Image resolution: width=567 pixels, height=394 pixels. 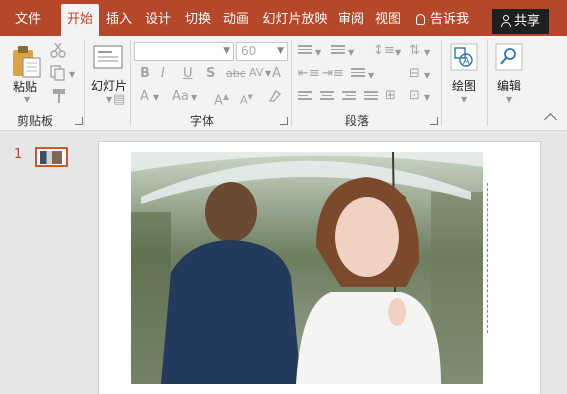 I want to click on tab-view: 视图, so click(x=388, y=20).